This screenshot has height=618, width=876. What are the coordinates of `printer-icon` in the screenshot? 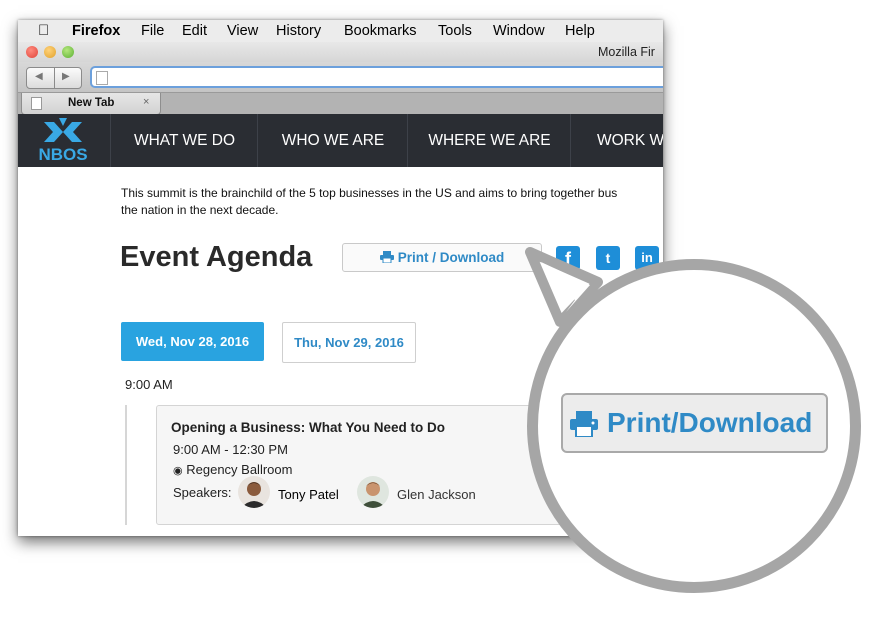 It's located at (584, 424).